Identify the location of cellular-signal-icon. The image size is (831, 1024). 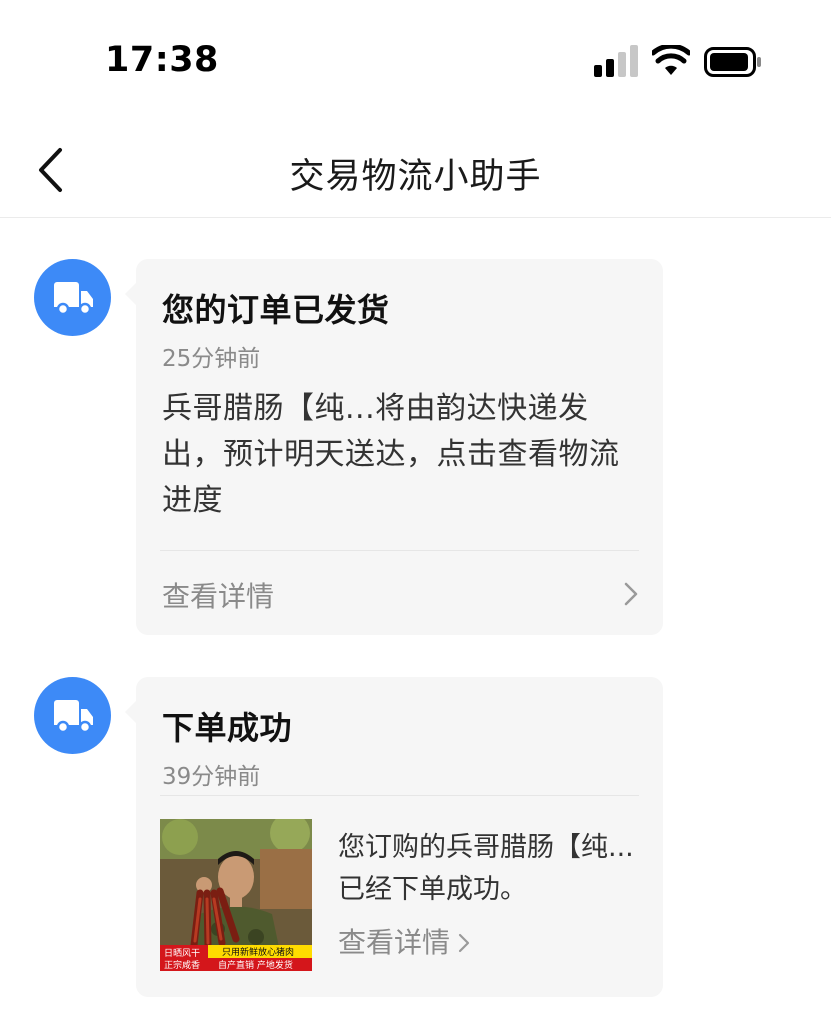
(616, 61).